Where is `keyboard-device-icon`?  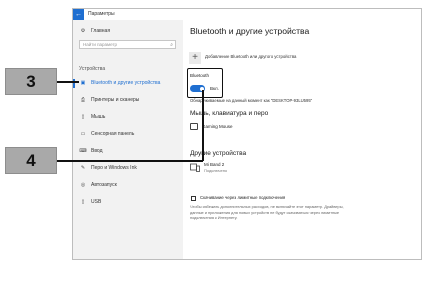 keyboard-device-icon is located at coordinates (194, 126).